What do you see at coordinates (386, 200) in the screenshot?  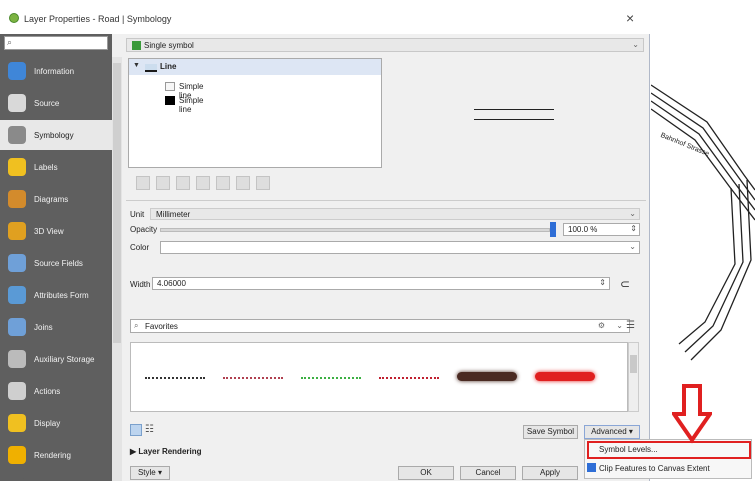 I see `separator` at bounding box center [386, 200].